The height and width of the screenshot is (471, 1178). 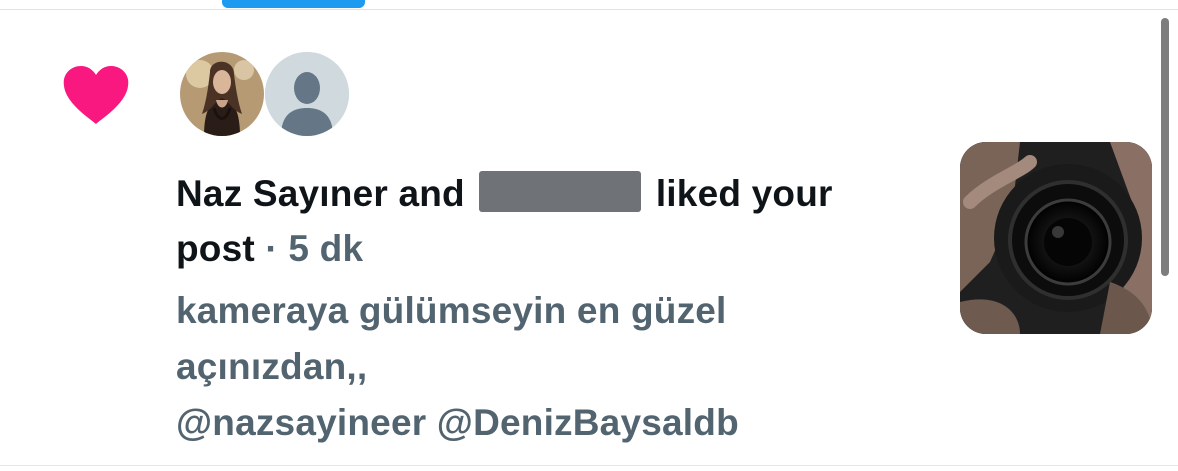 I want to click on liker-name: Naz Sayıner, so click(x=282, y=193).